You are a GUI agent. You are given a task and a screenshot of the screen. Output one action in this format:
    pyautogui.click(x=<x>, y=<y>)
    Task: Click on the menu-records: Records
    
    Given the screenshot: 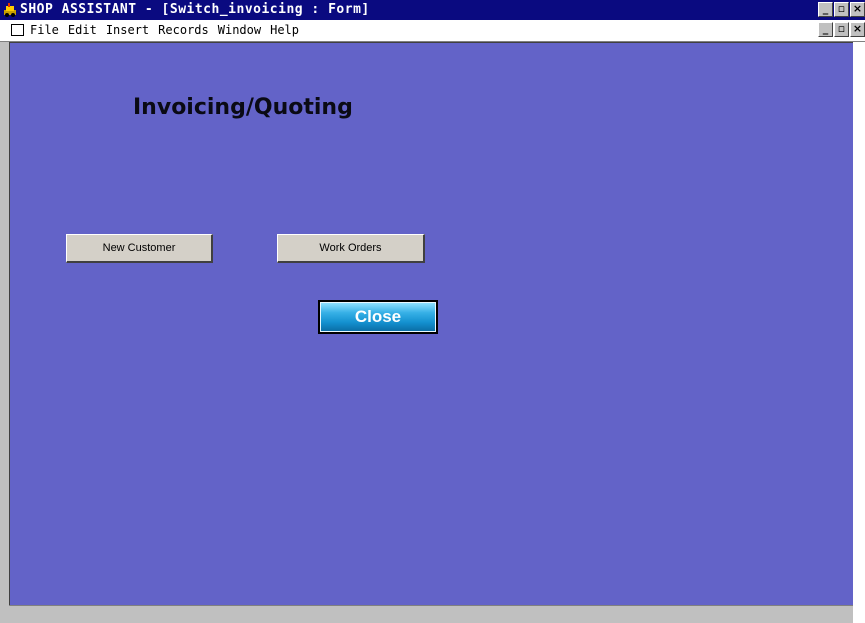 What is the action you would take?
    pyautogui.click(x=183, y=30)
    